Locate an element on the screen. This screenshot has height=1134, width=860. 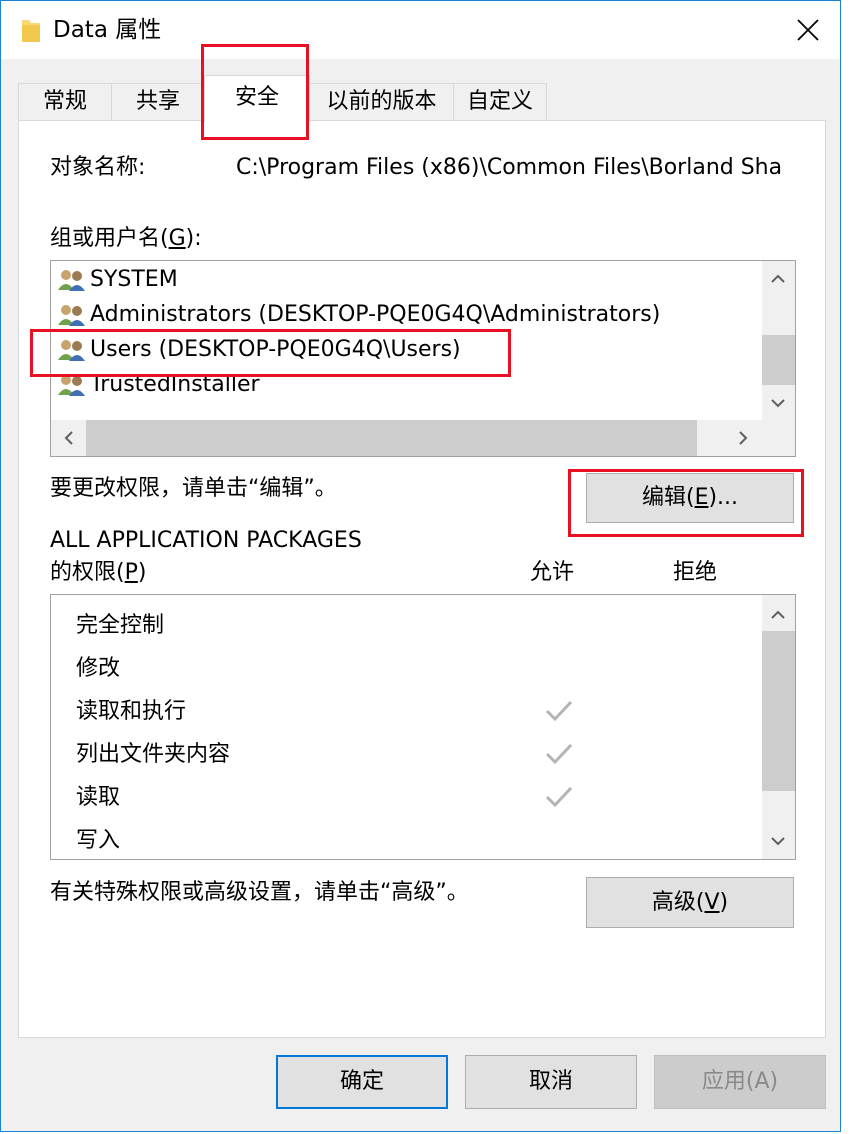
tab-general: 常规 is located at coordinates (65, 102).